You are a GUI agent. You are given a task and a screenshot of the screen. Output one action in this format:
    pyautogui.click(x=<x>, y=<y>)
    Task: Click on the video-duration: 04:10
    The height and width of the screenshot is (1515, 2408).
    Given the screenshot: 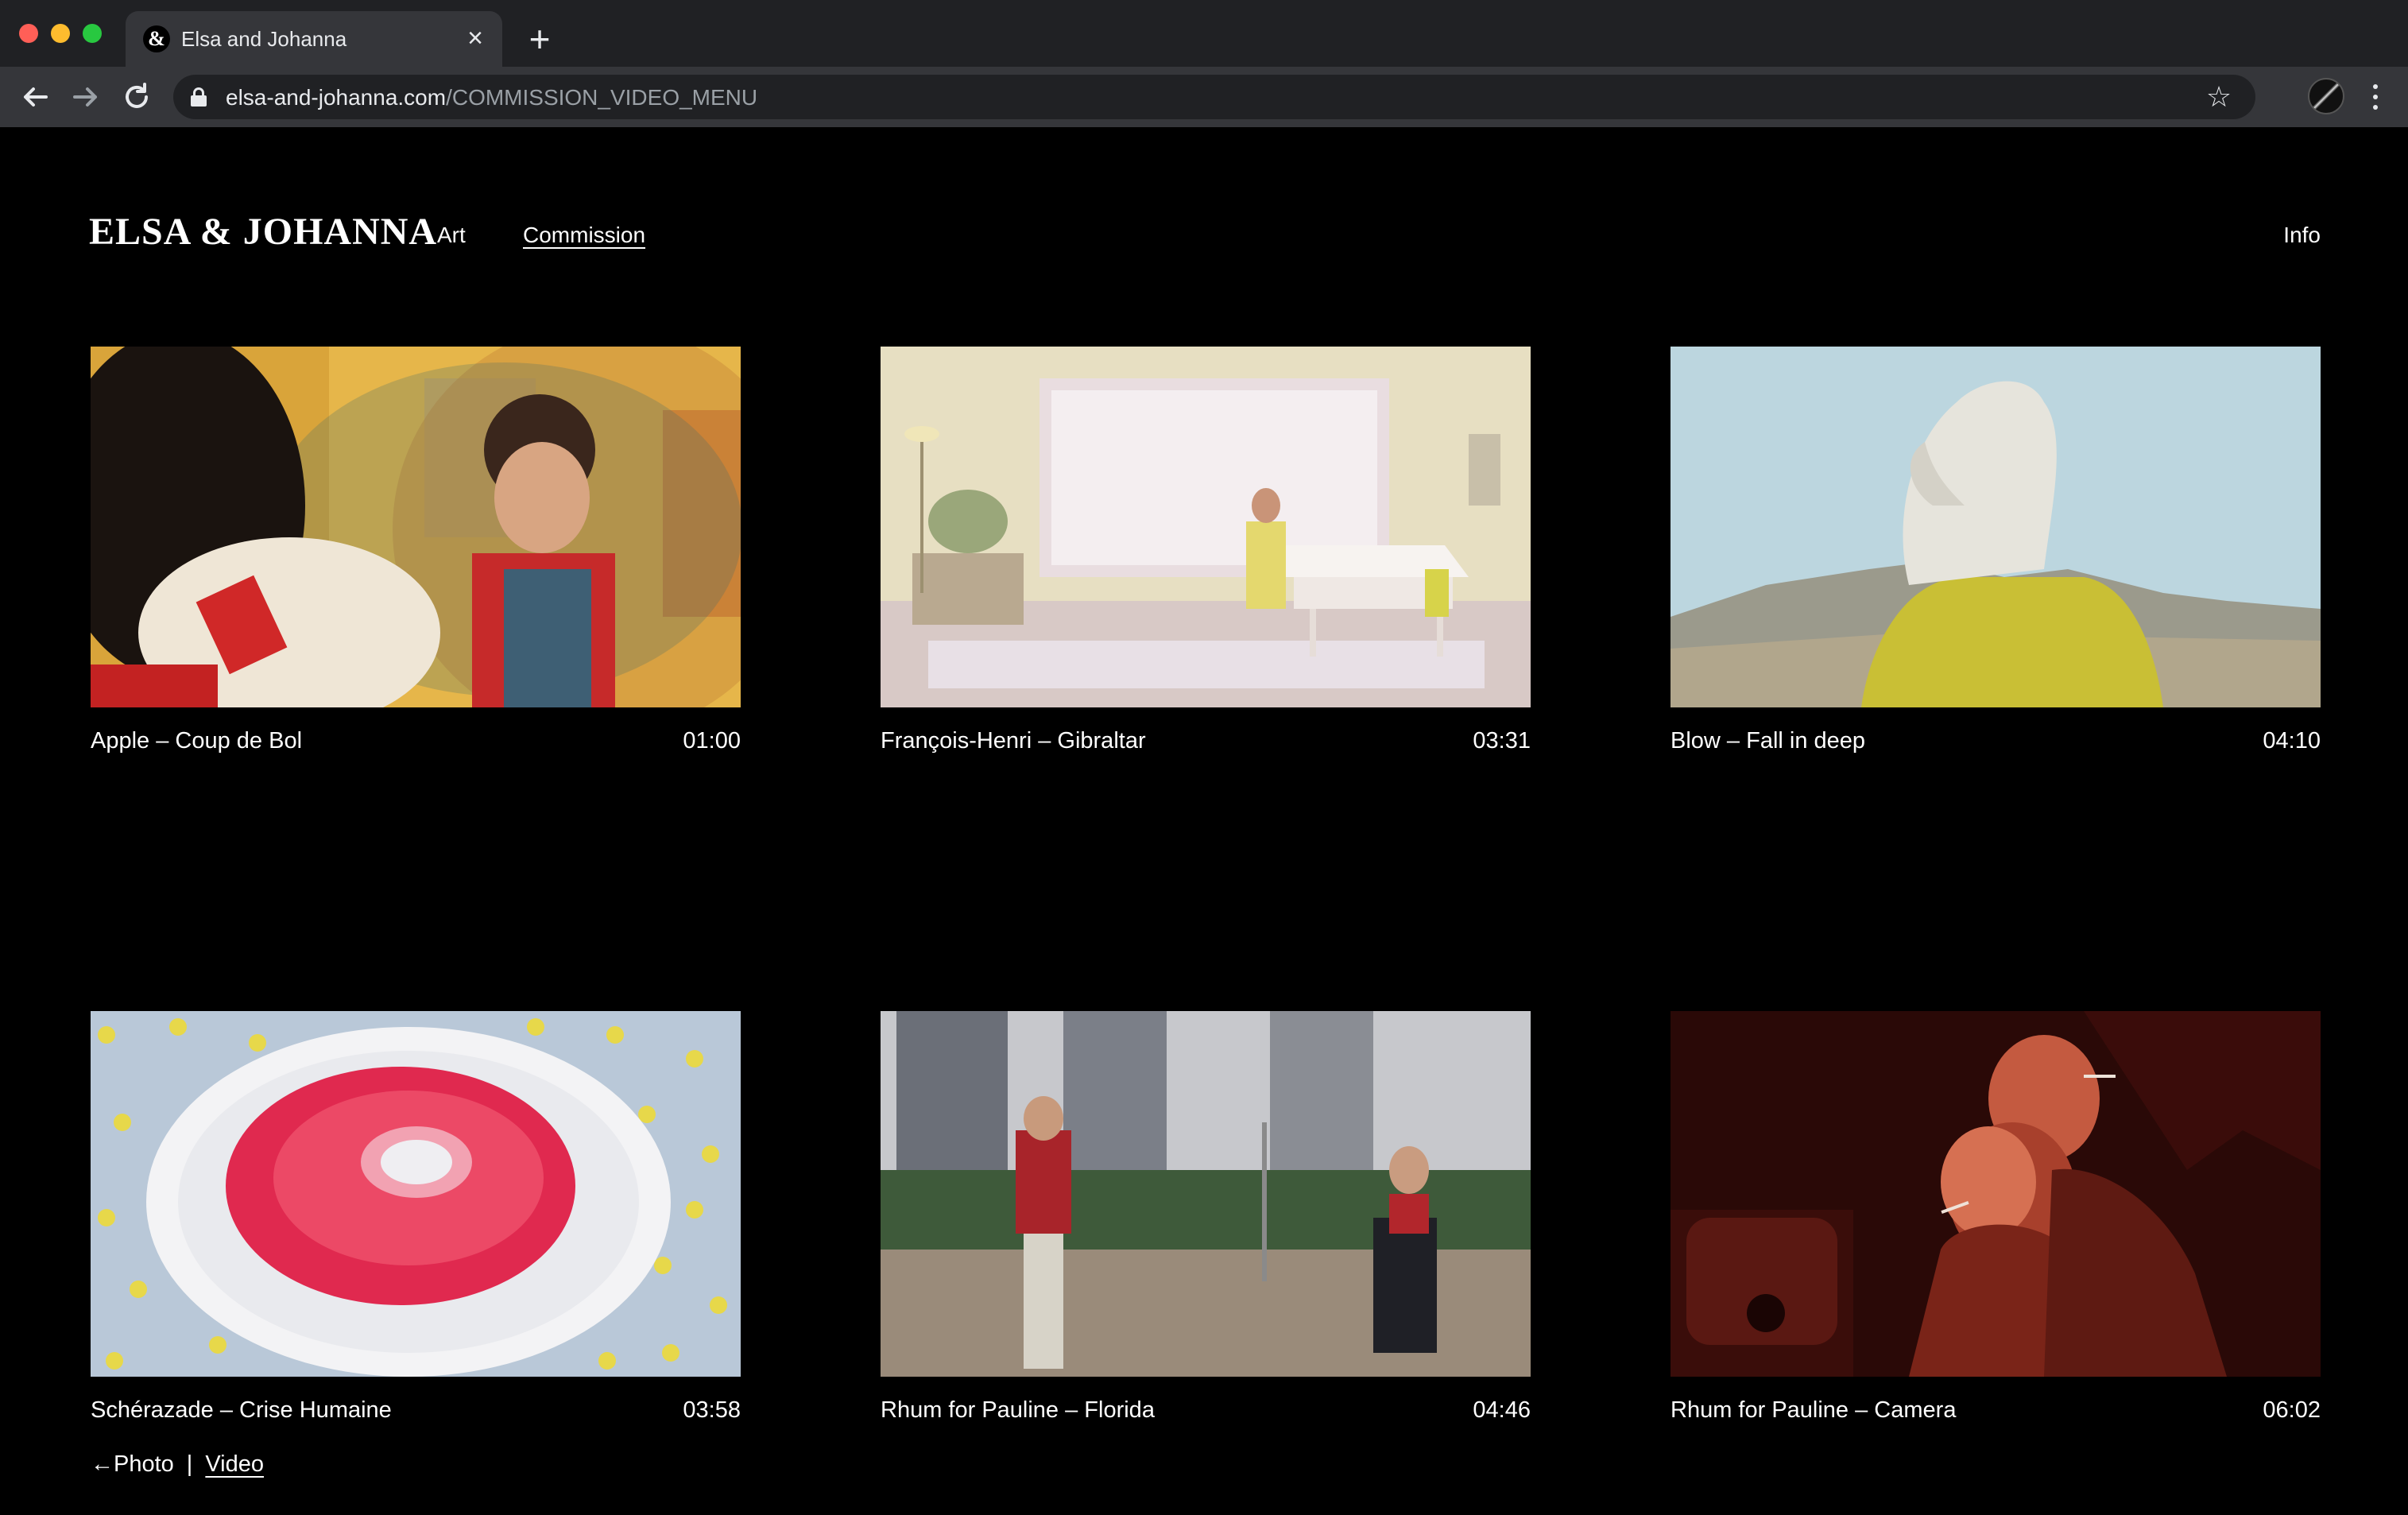 What is the action you would take?
    pyautogui.click(x=2292, y=741)
    